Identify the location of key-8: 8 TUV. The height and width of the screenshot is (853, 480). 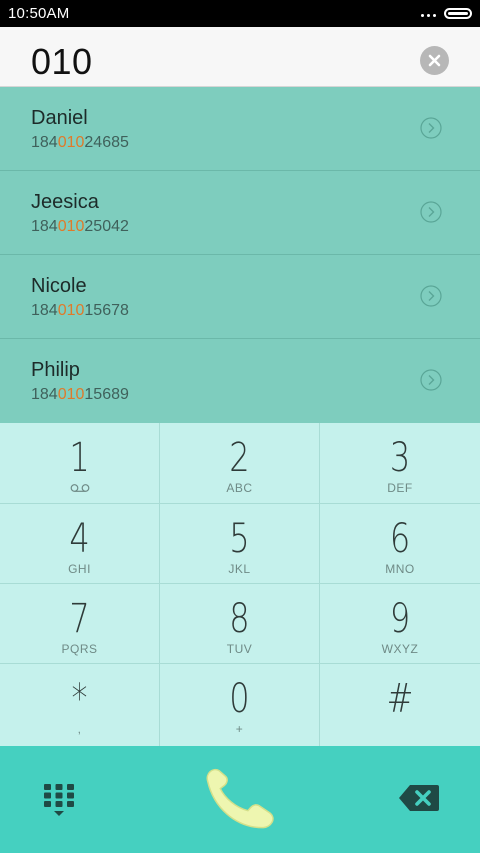
(240, 624).